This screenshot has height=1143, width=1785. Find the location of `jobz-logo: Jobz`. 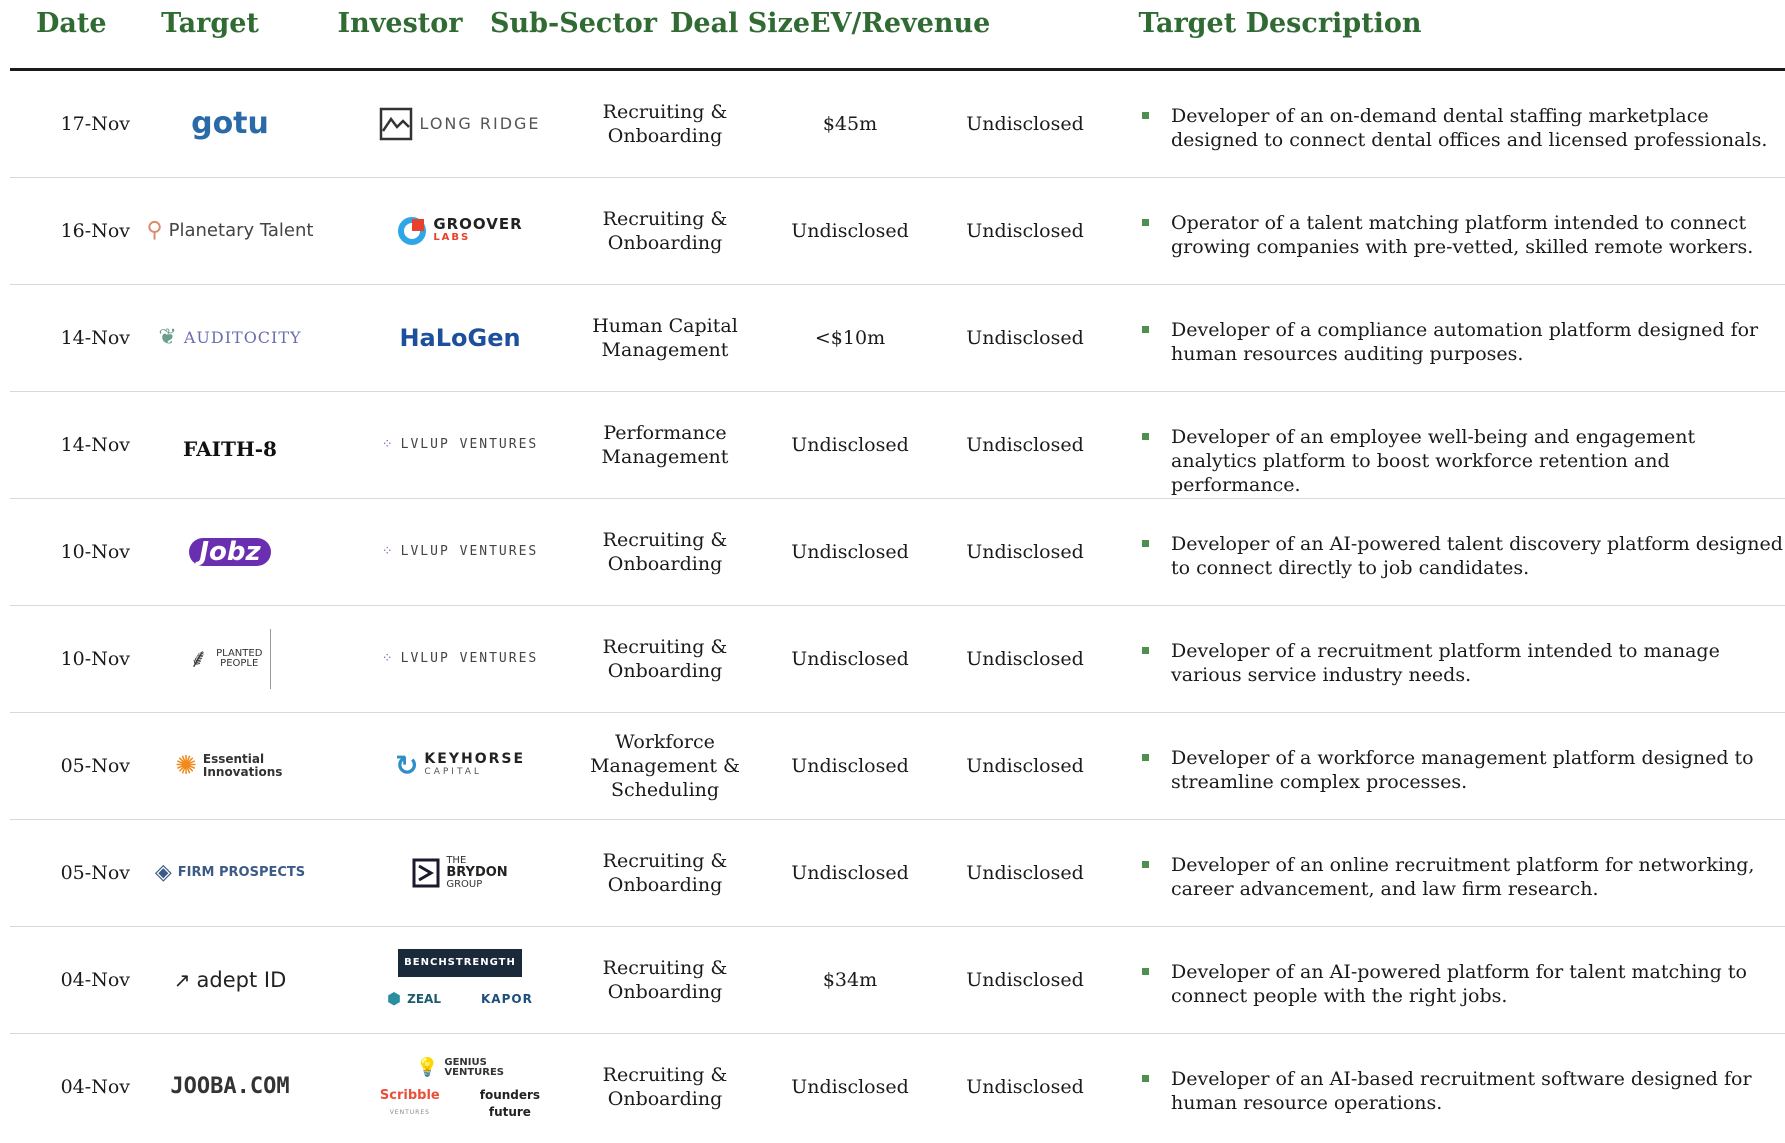

jobz-logo: Jobz is located at coordinates (230, 551).